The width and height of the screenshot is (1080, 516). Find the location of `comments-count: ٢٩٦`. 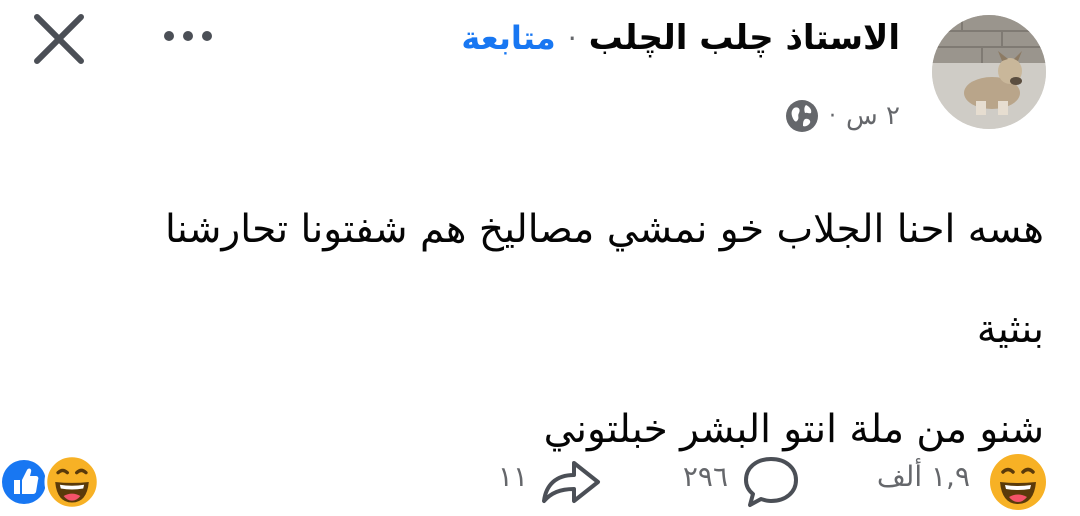

comments-count: ٢٩٦ is located at coordinates (705, 476).